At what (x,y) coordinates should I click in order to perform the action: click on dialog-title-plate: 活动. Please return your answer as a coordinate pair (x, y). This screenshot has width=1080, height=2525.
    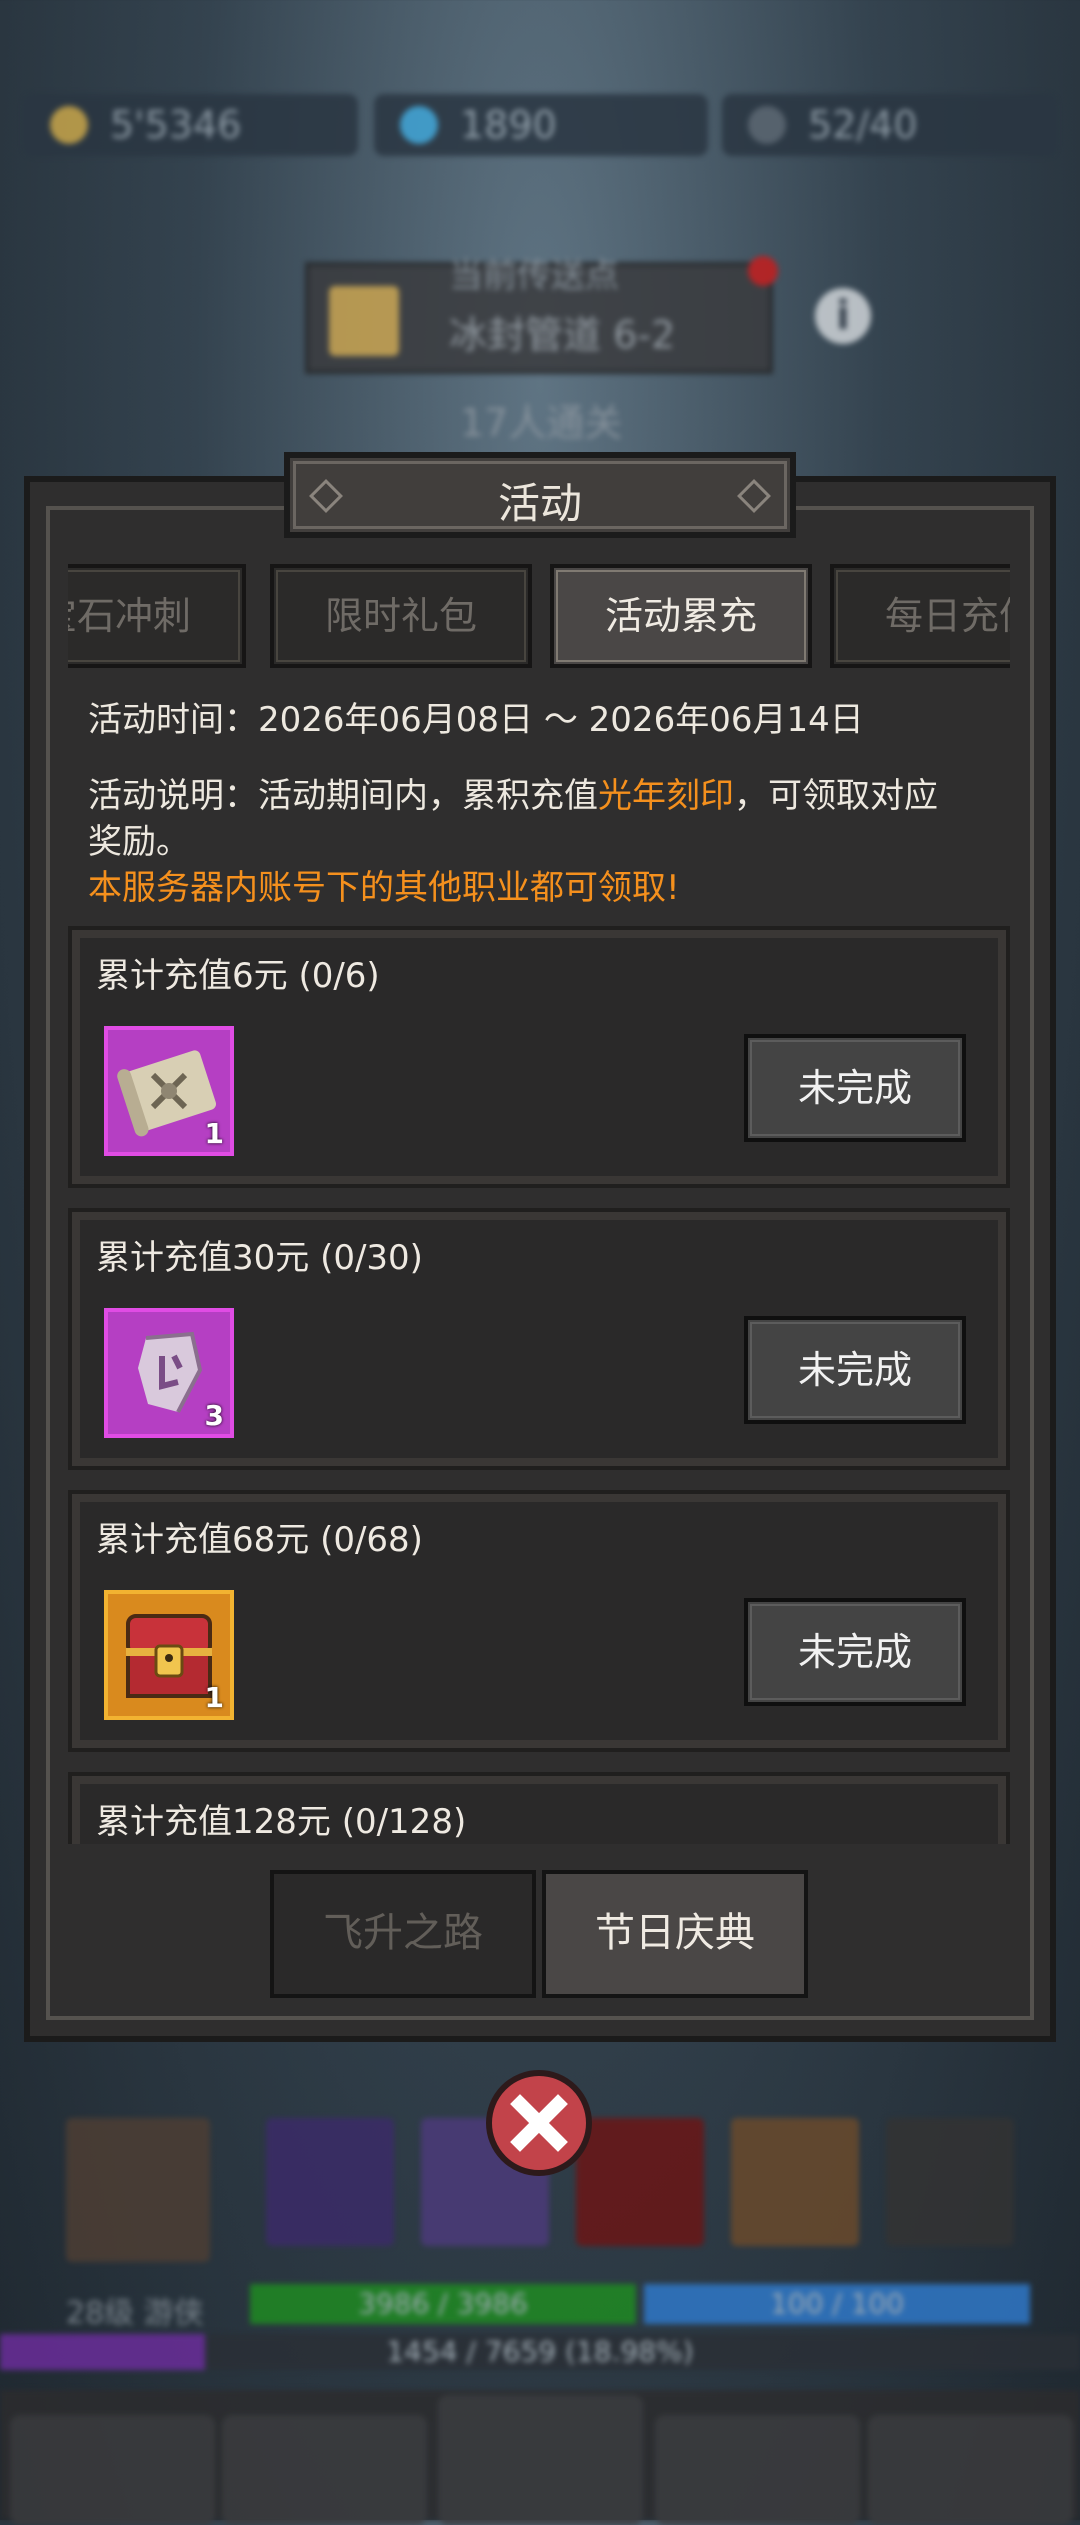
    Looking at the image, I should click on (540, 495).